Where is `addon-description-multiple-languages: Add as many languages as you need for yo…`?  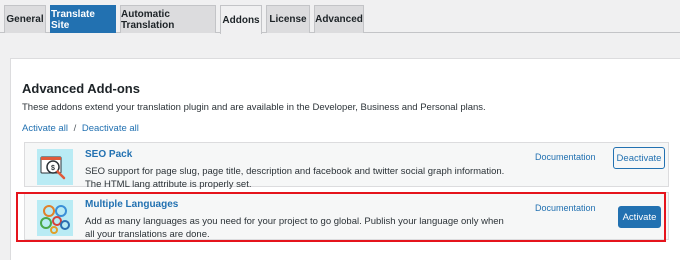 addon-description-multiple-languages: Add as many languages as you need for yo… is located at coordinates (294, 228).